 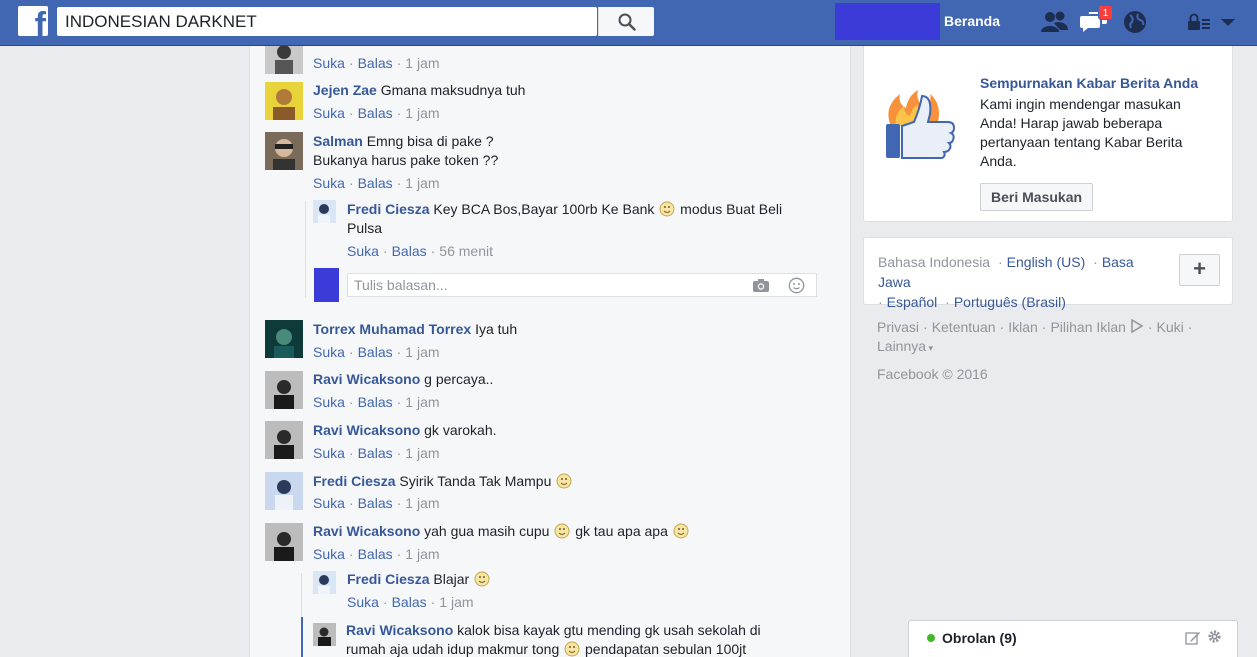 I want to click on friend-requests-icon, so click(x=1055, y=22).